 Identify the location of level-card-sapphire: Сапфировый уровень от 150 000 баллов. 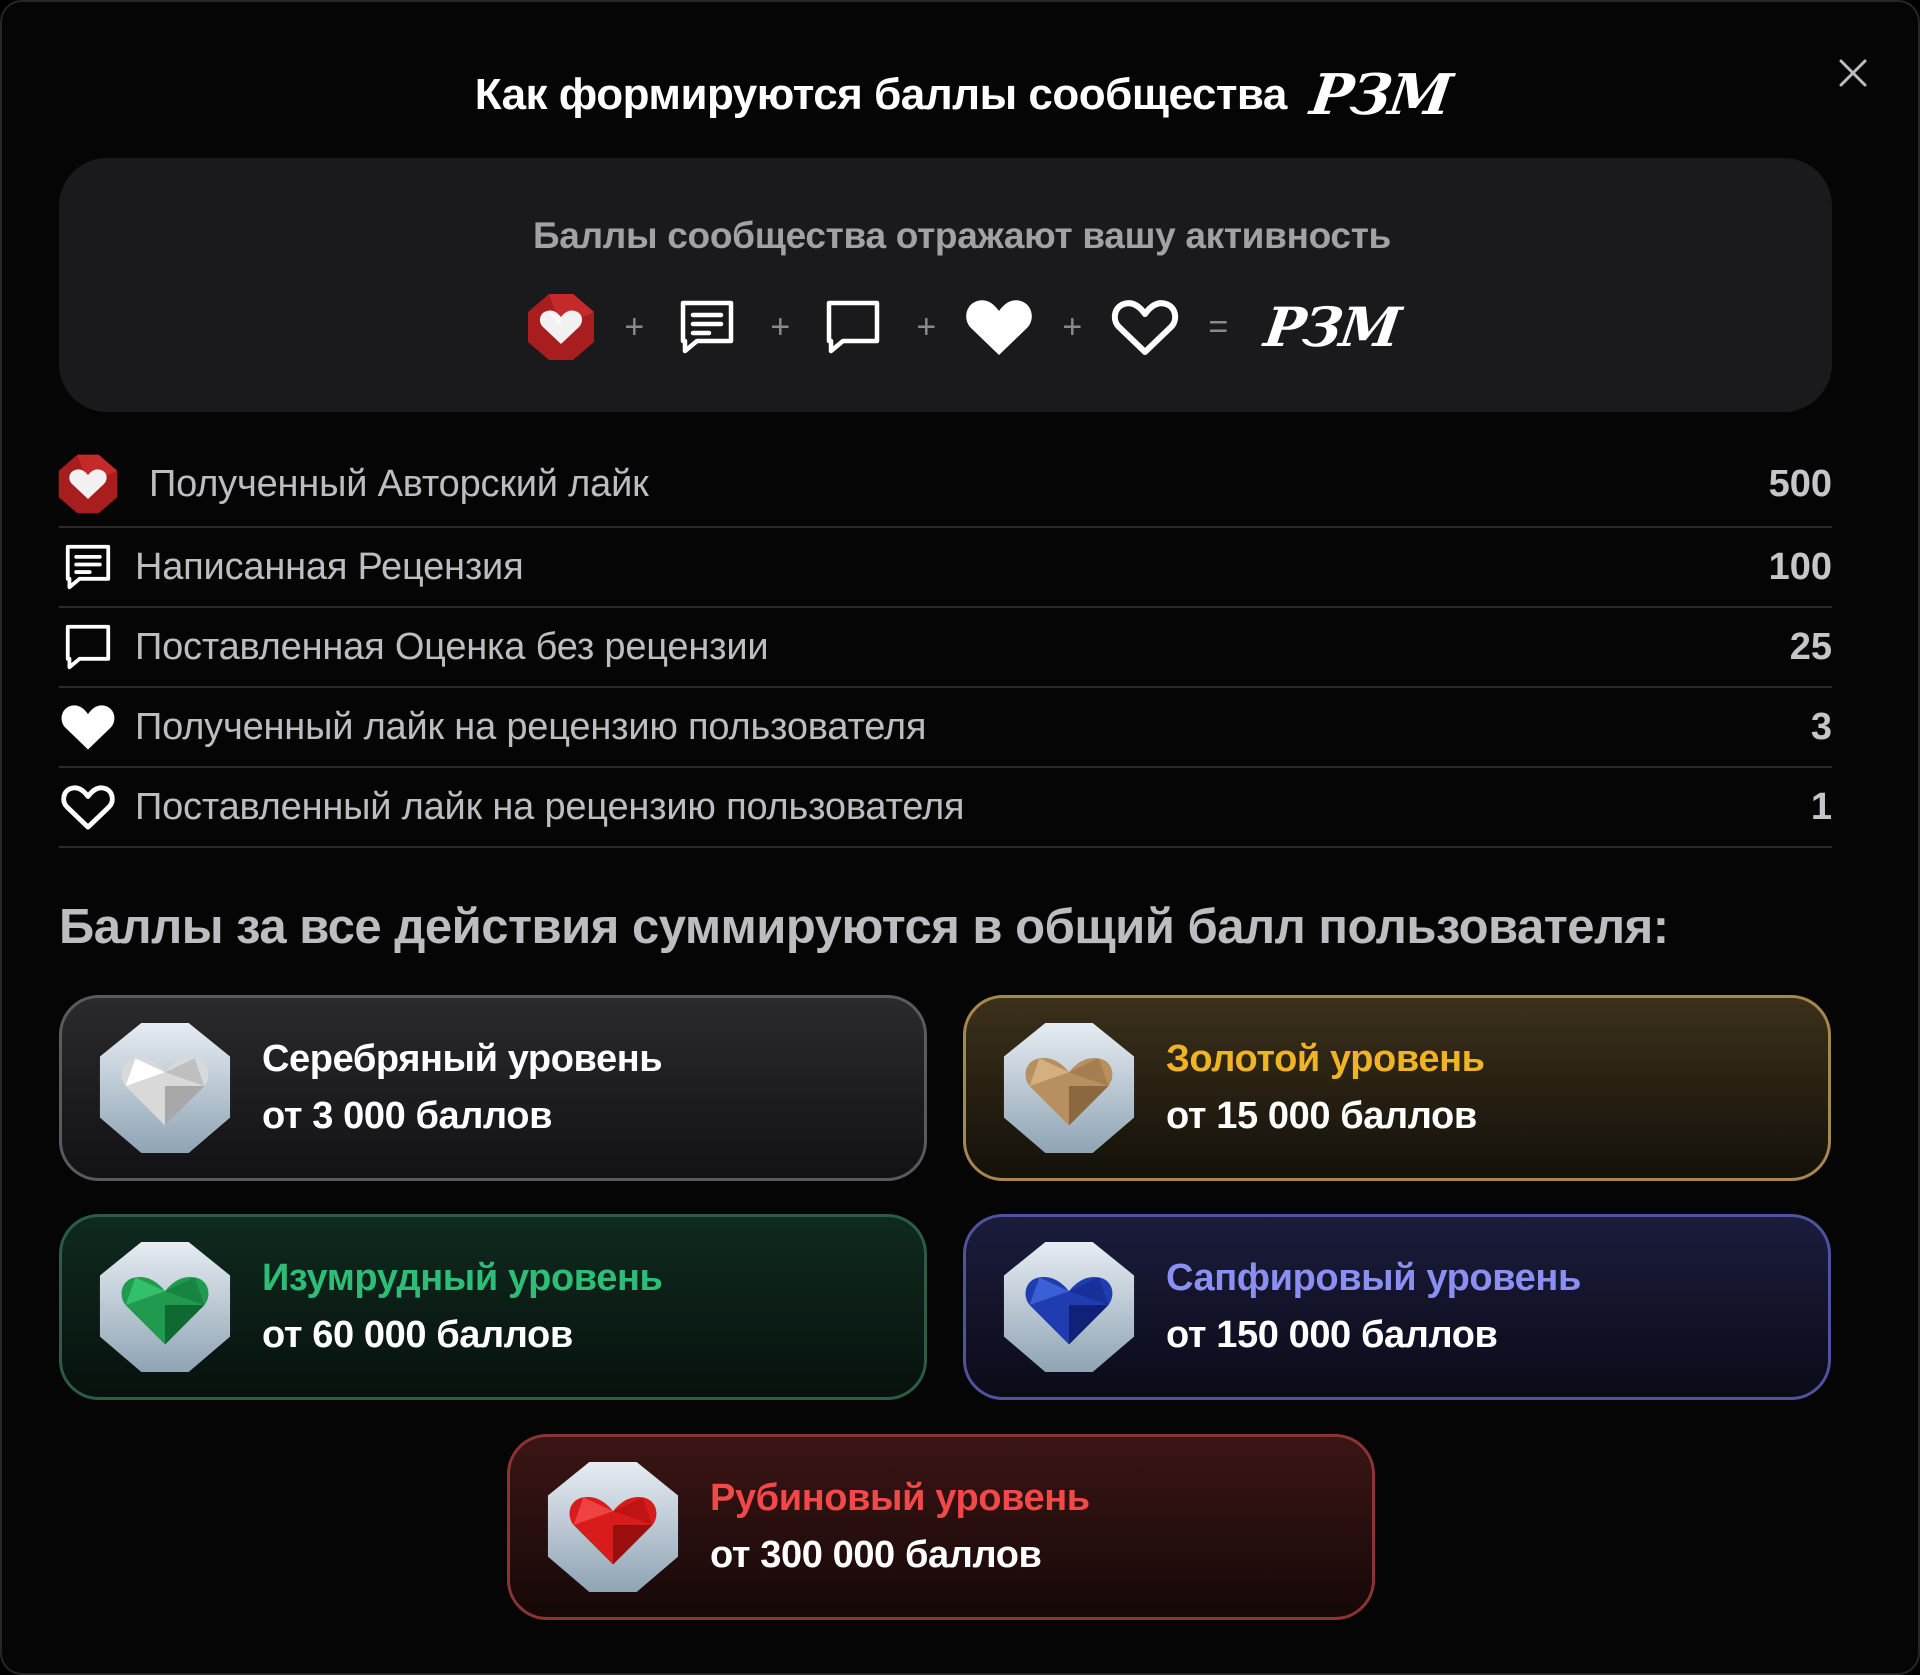
(1397, 1307).